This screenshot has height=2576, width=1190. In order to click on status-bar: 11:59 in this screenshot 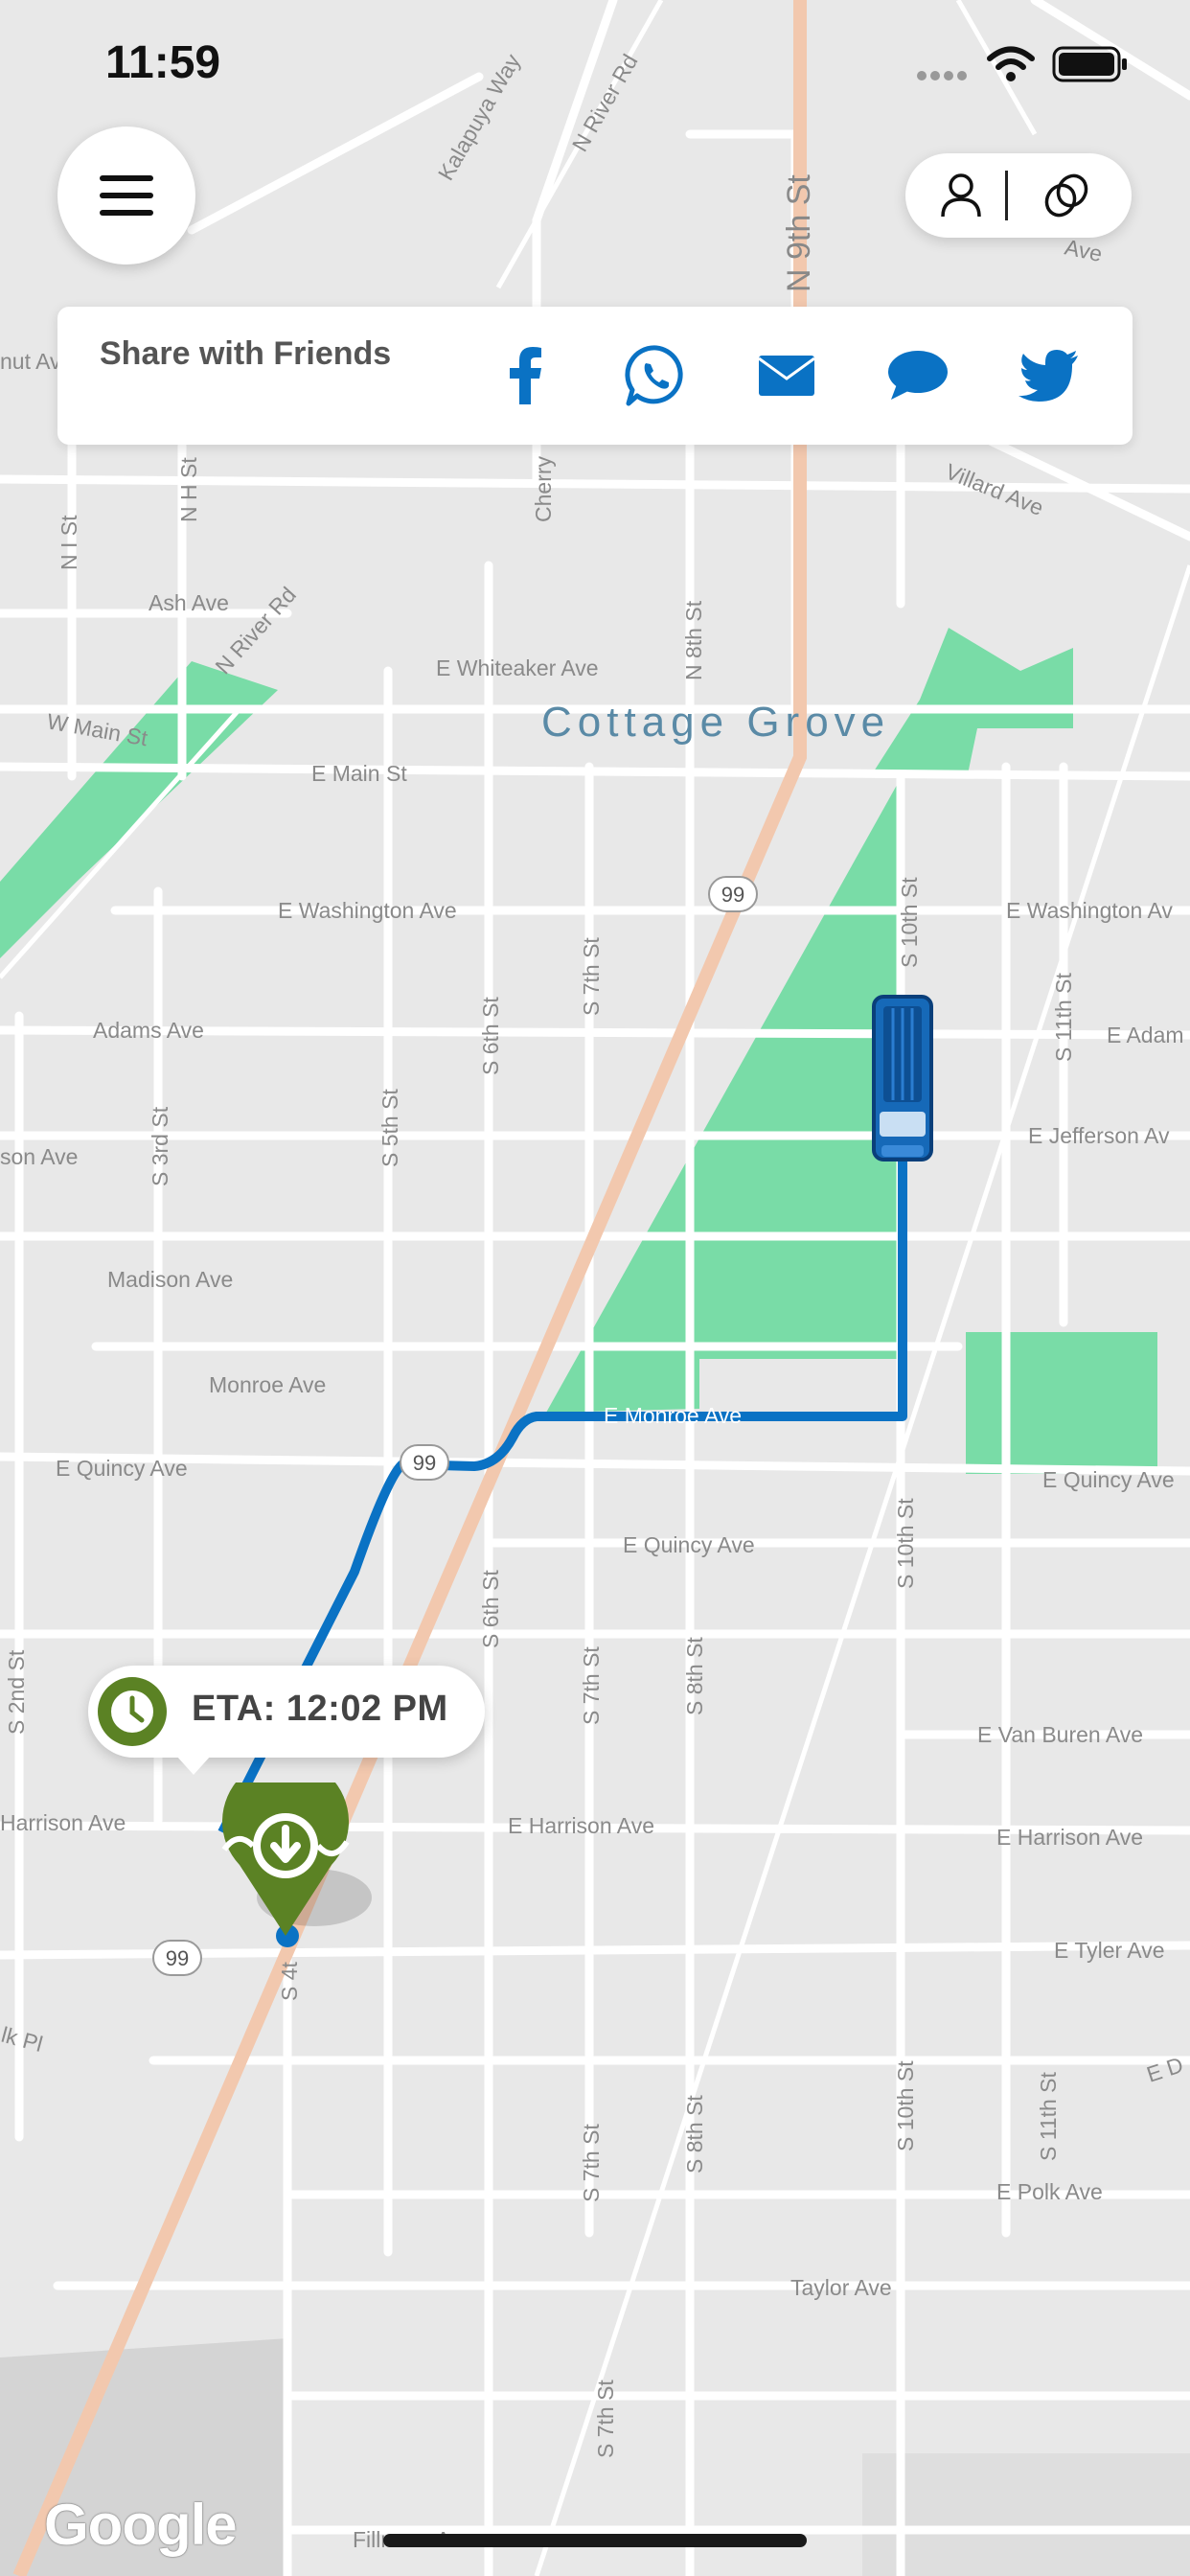, I will do `click(595, 63)`.